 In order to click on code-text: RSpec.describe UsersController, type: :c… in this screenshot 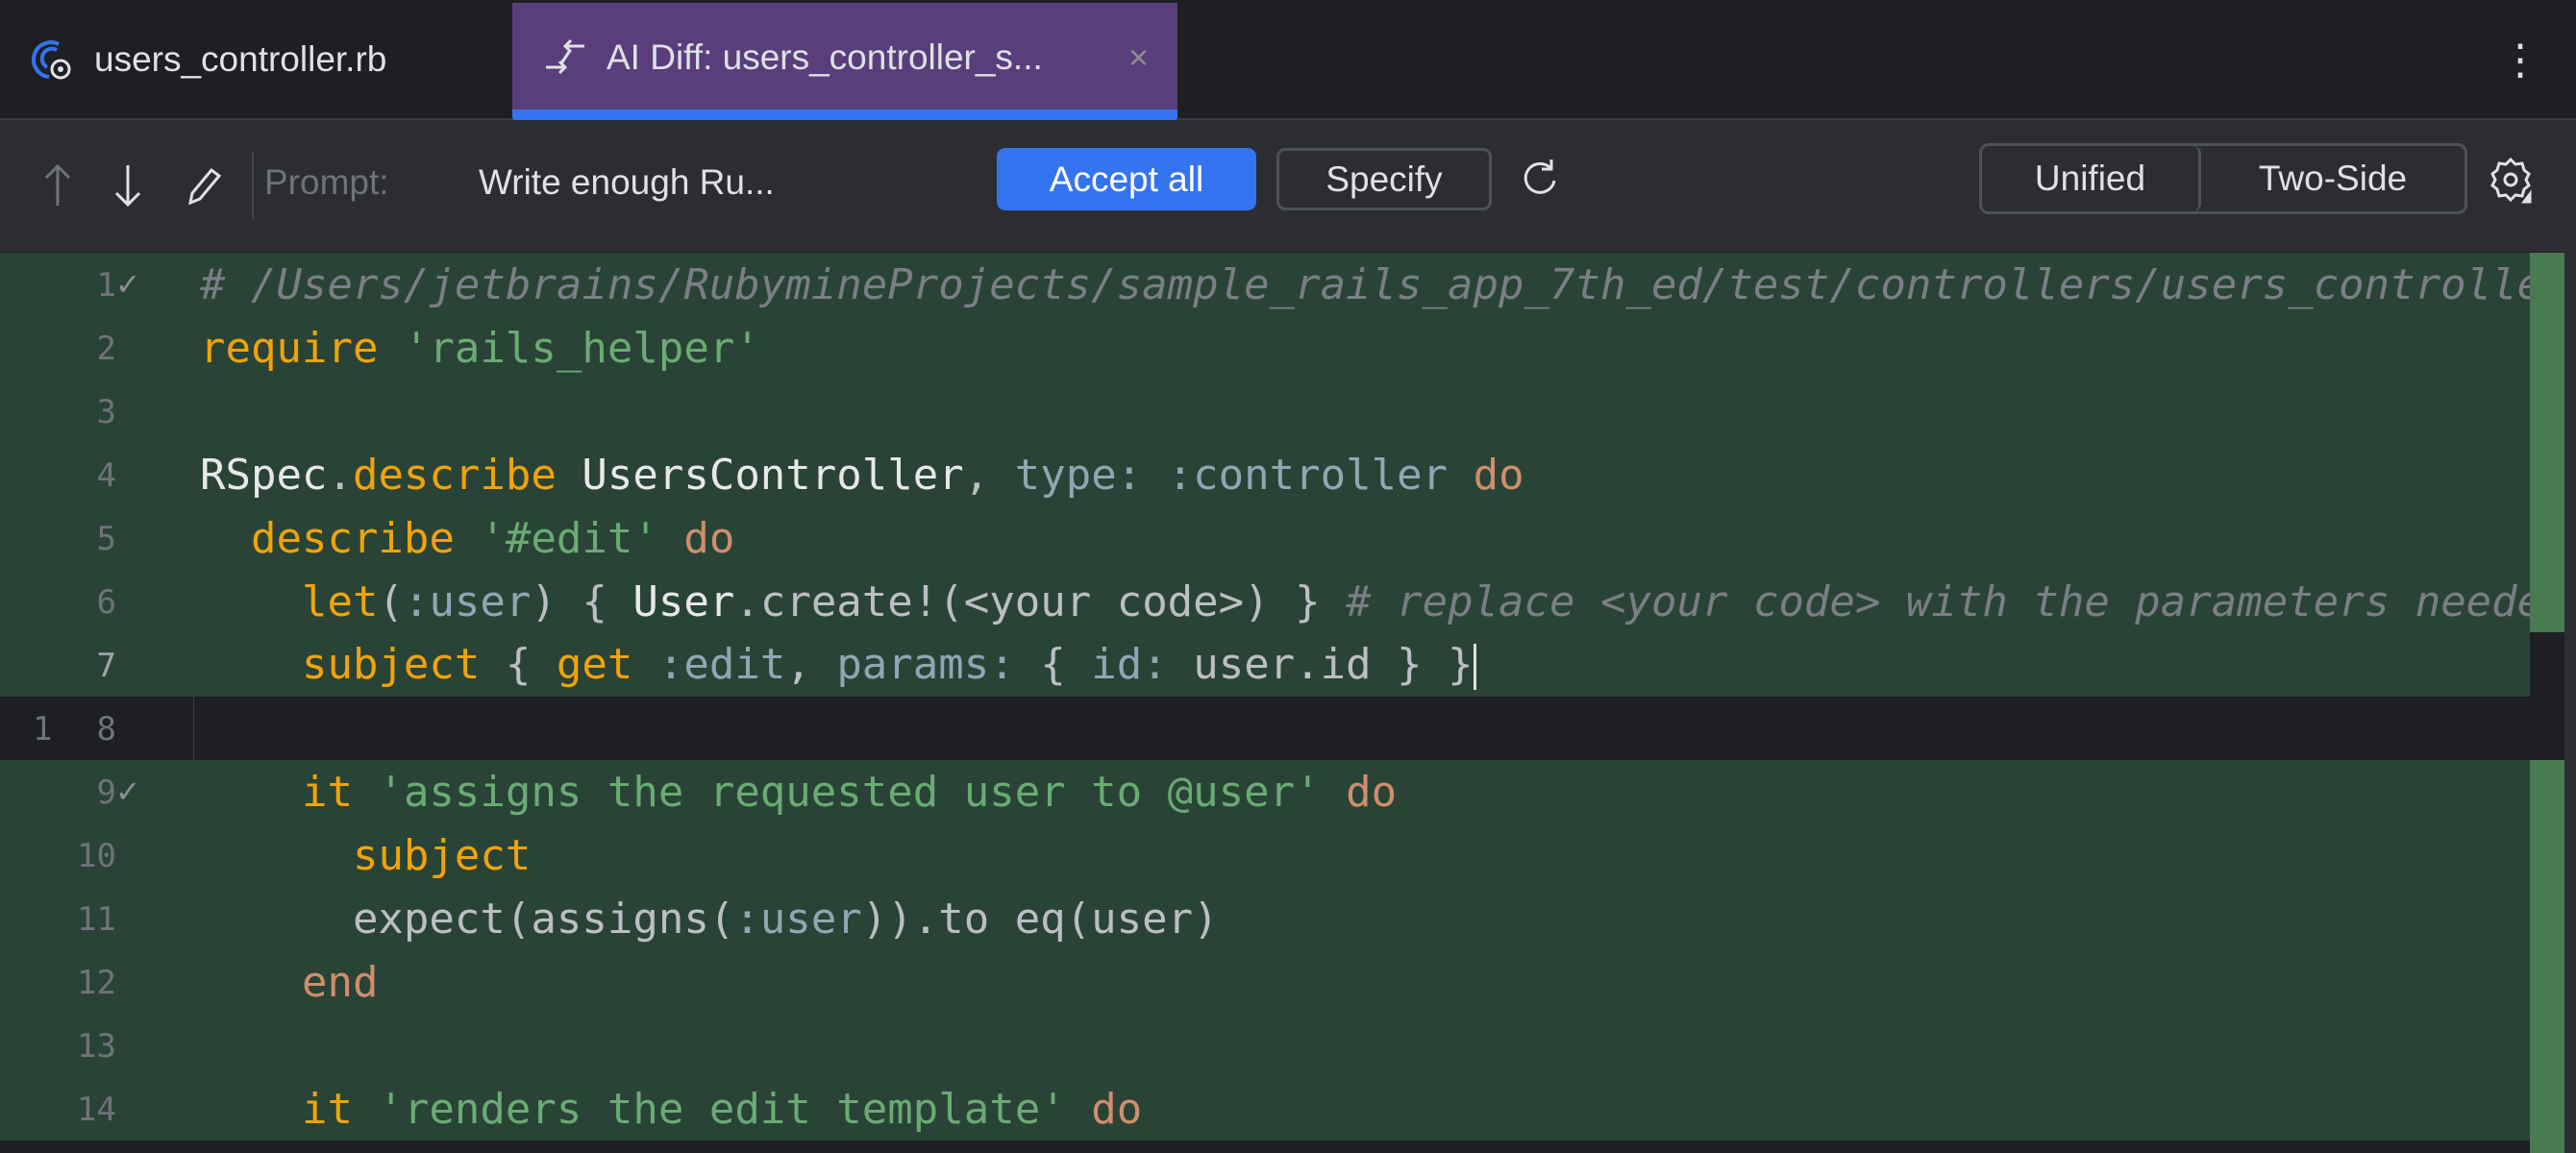, I will do `click(1362, 476)`.